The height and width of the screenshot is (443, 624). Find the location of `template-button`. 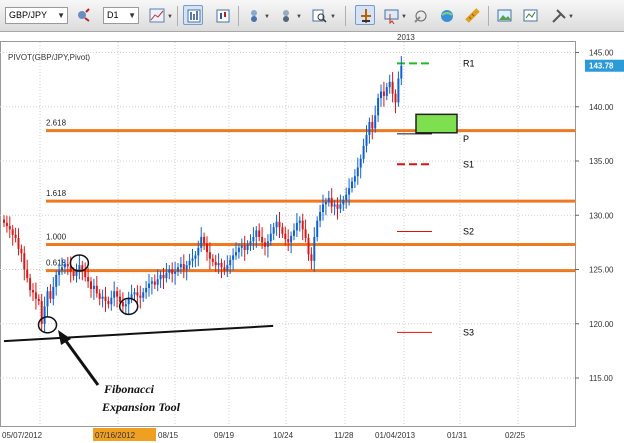

template-button is located at coordinates (530, 15).